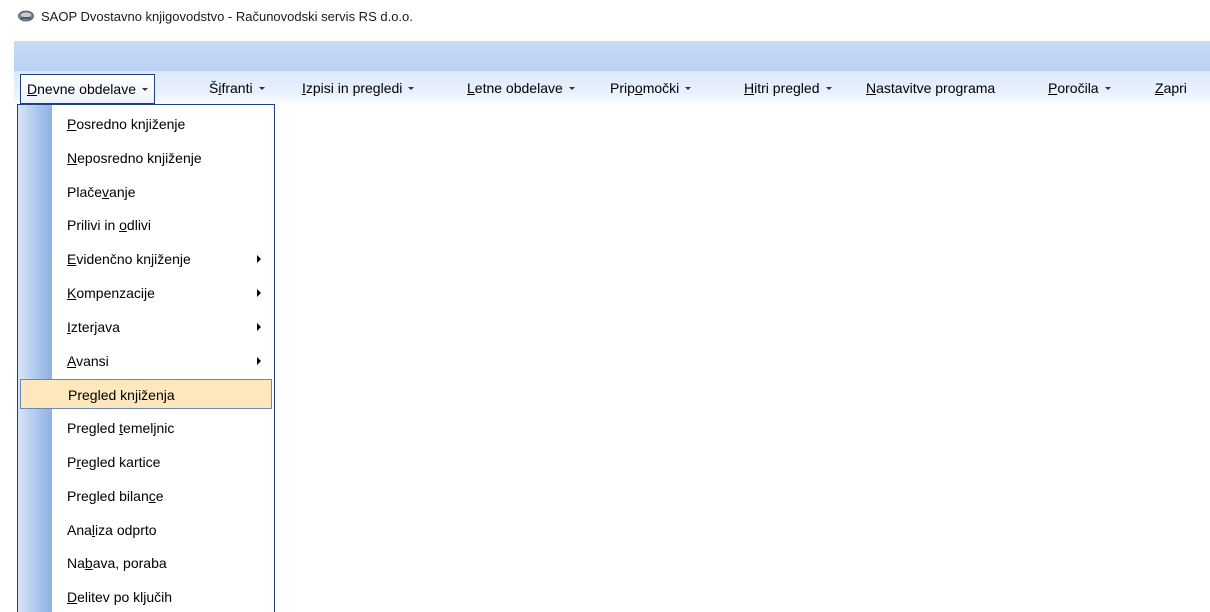 The image size is (1210, 612). I want to click on menu-label: Zapri, so click(1171, 88).